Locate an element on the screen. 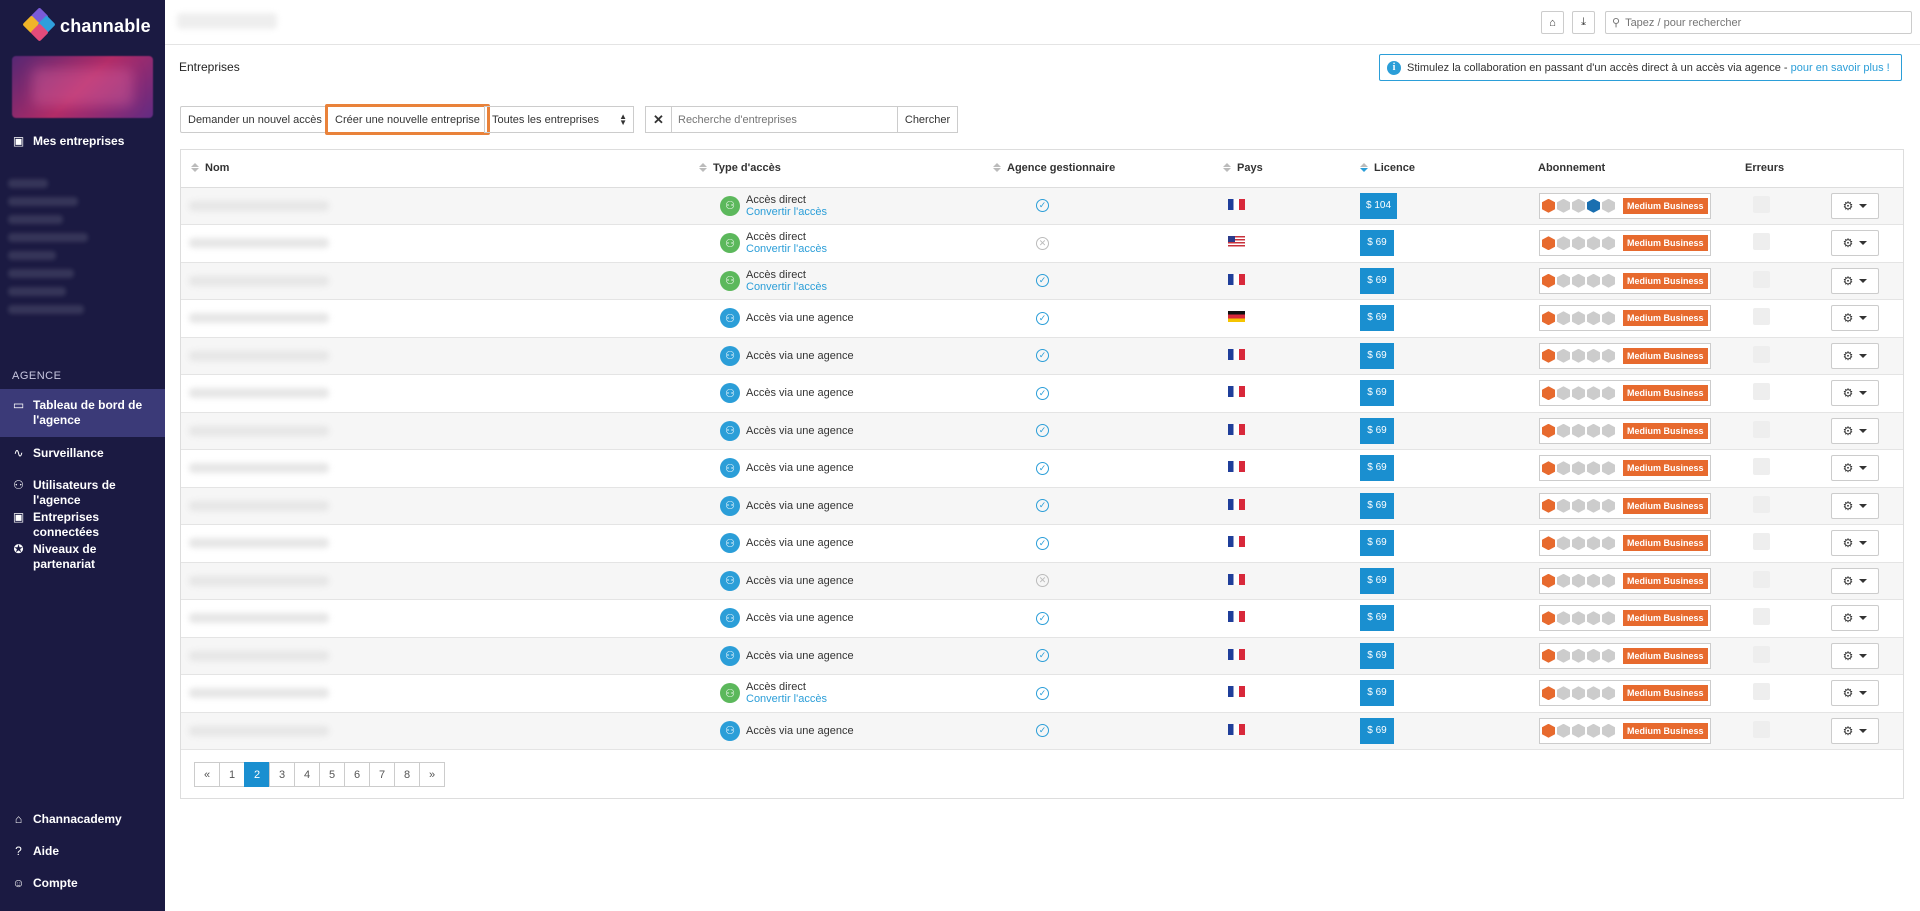 The height and width of the screenshot is (911, 1920). sidebar-item-agency-dashboard: ▭ Tableau de bord de l'agence is located at coordinates (82, 413).